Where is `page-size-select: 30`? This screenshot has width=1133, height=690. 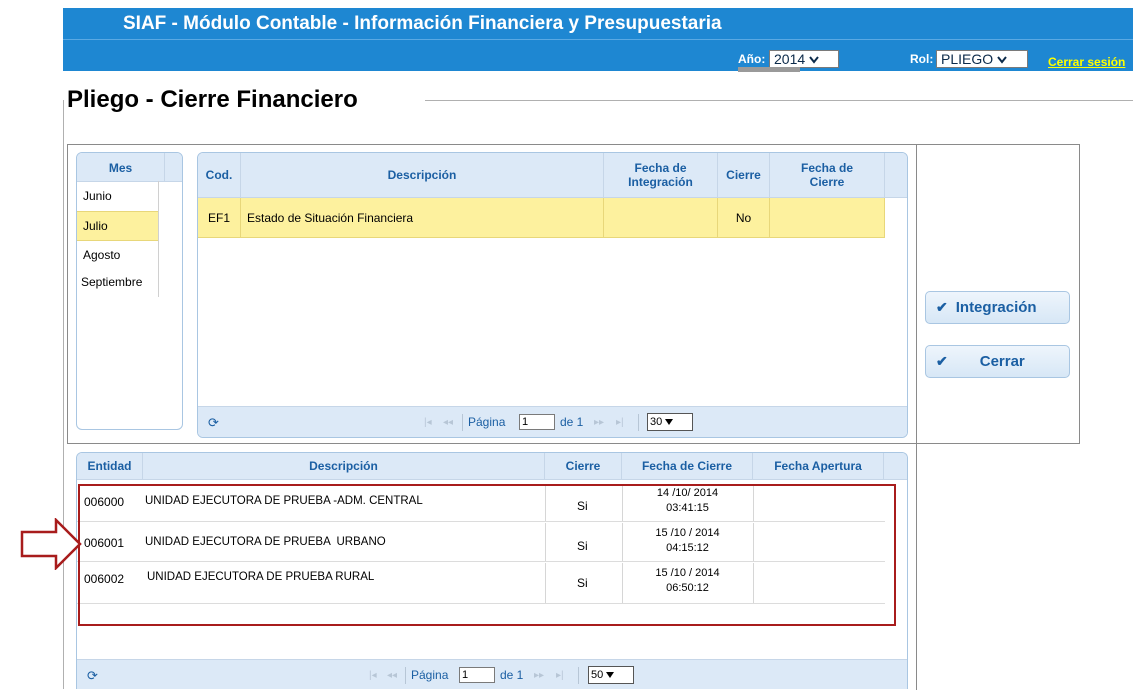 page-size-select: 30 is located at coordinates (670, 422).